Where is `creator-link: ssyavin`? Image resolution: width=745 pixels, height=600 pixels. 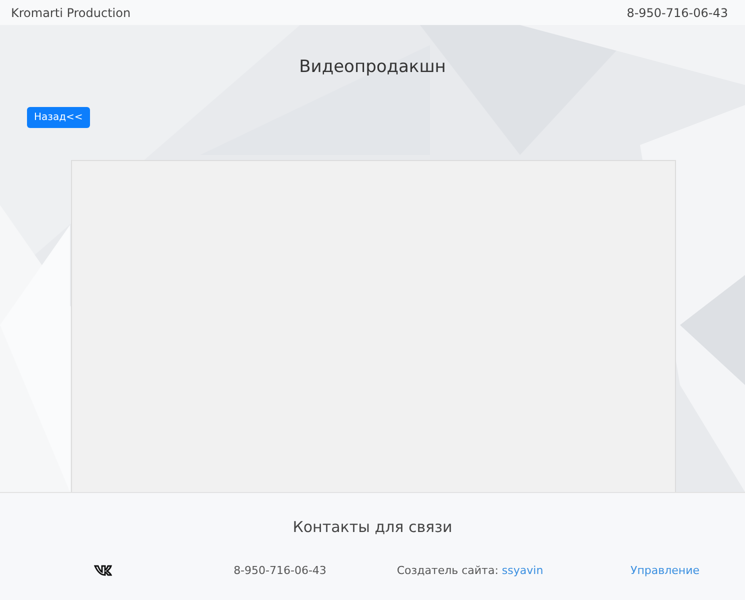 creator-link: ssyavin is located at coordinates (523, 570).